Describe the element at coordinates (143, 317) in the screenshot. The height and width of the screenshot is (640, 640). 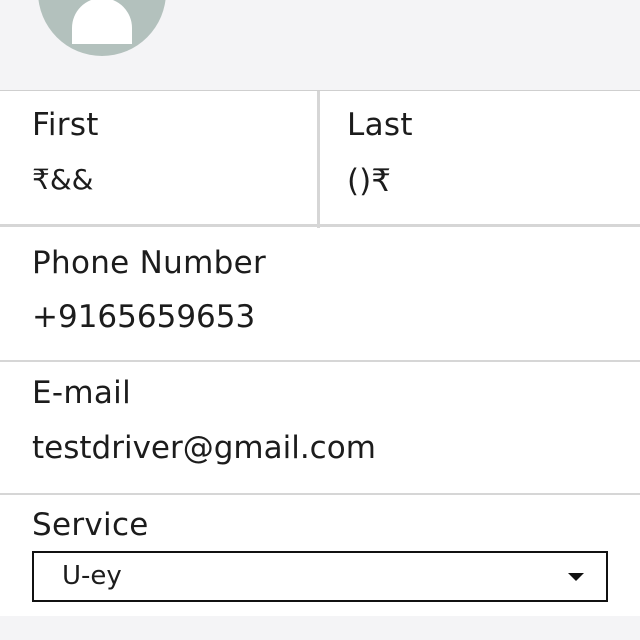
I see `phone-input: +9165659653` at that location.